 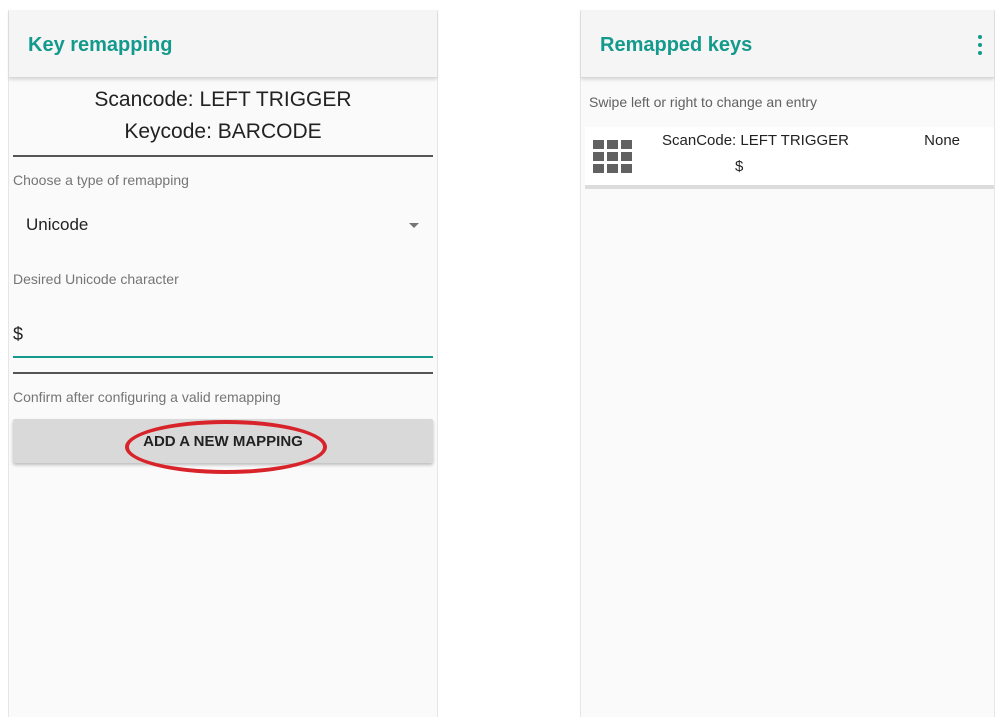 What do you see at coordinates (223, 335) in the screenshot?
I see `unicode-character-input` at bounding box center [223, 335].